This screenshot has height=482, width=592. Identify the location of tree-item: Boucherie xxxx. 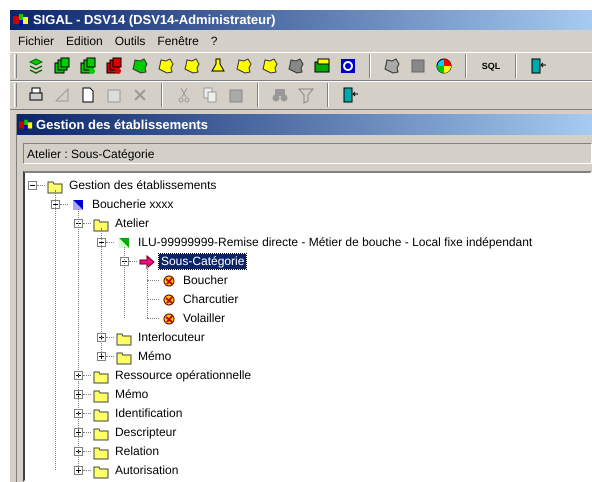
(133, 204).